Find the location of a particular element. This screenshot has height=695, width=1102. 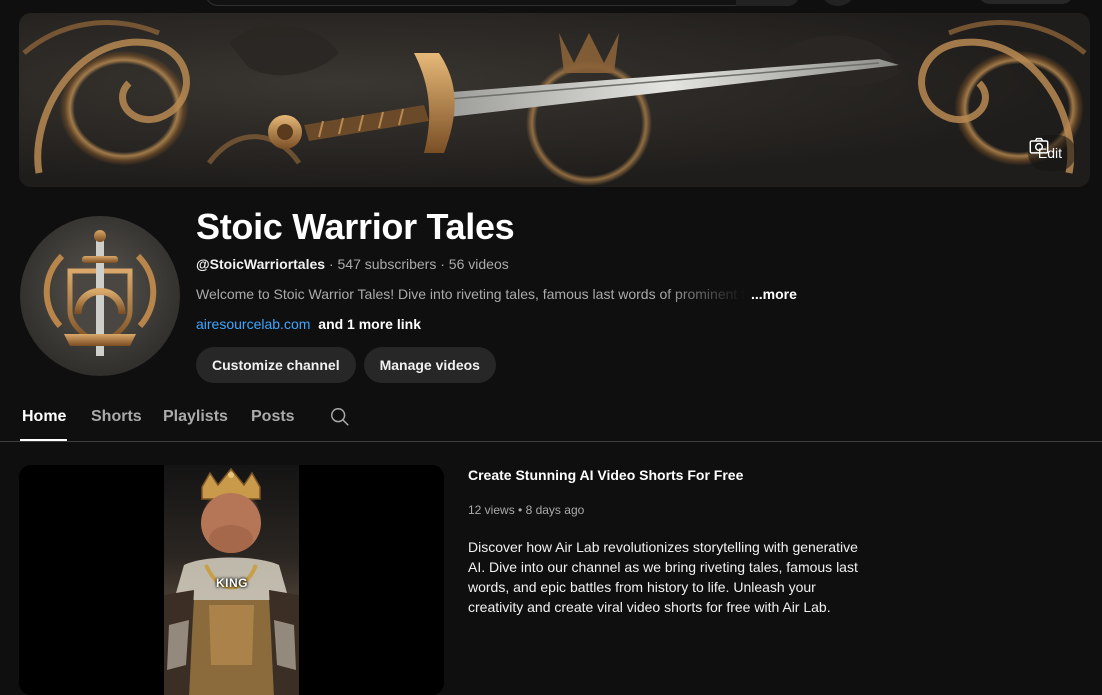

search-button is located at coordinates (768, 3).